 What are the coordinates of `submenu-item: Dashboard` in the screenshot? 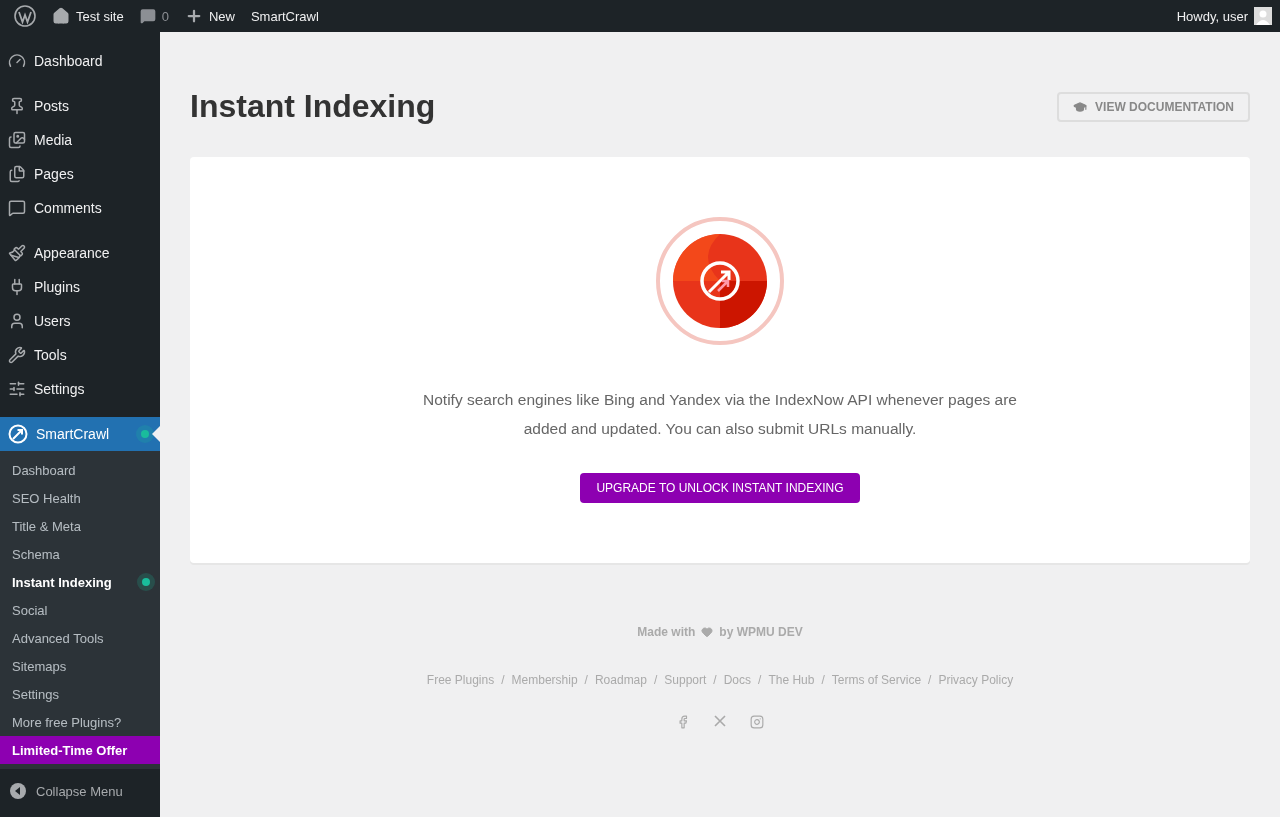 It's located at (80, 470).